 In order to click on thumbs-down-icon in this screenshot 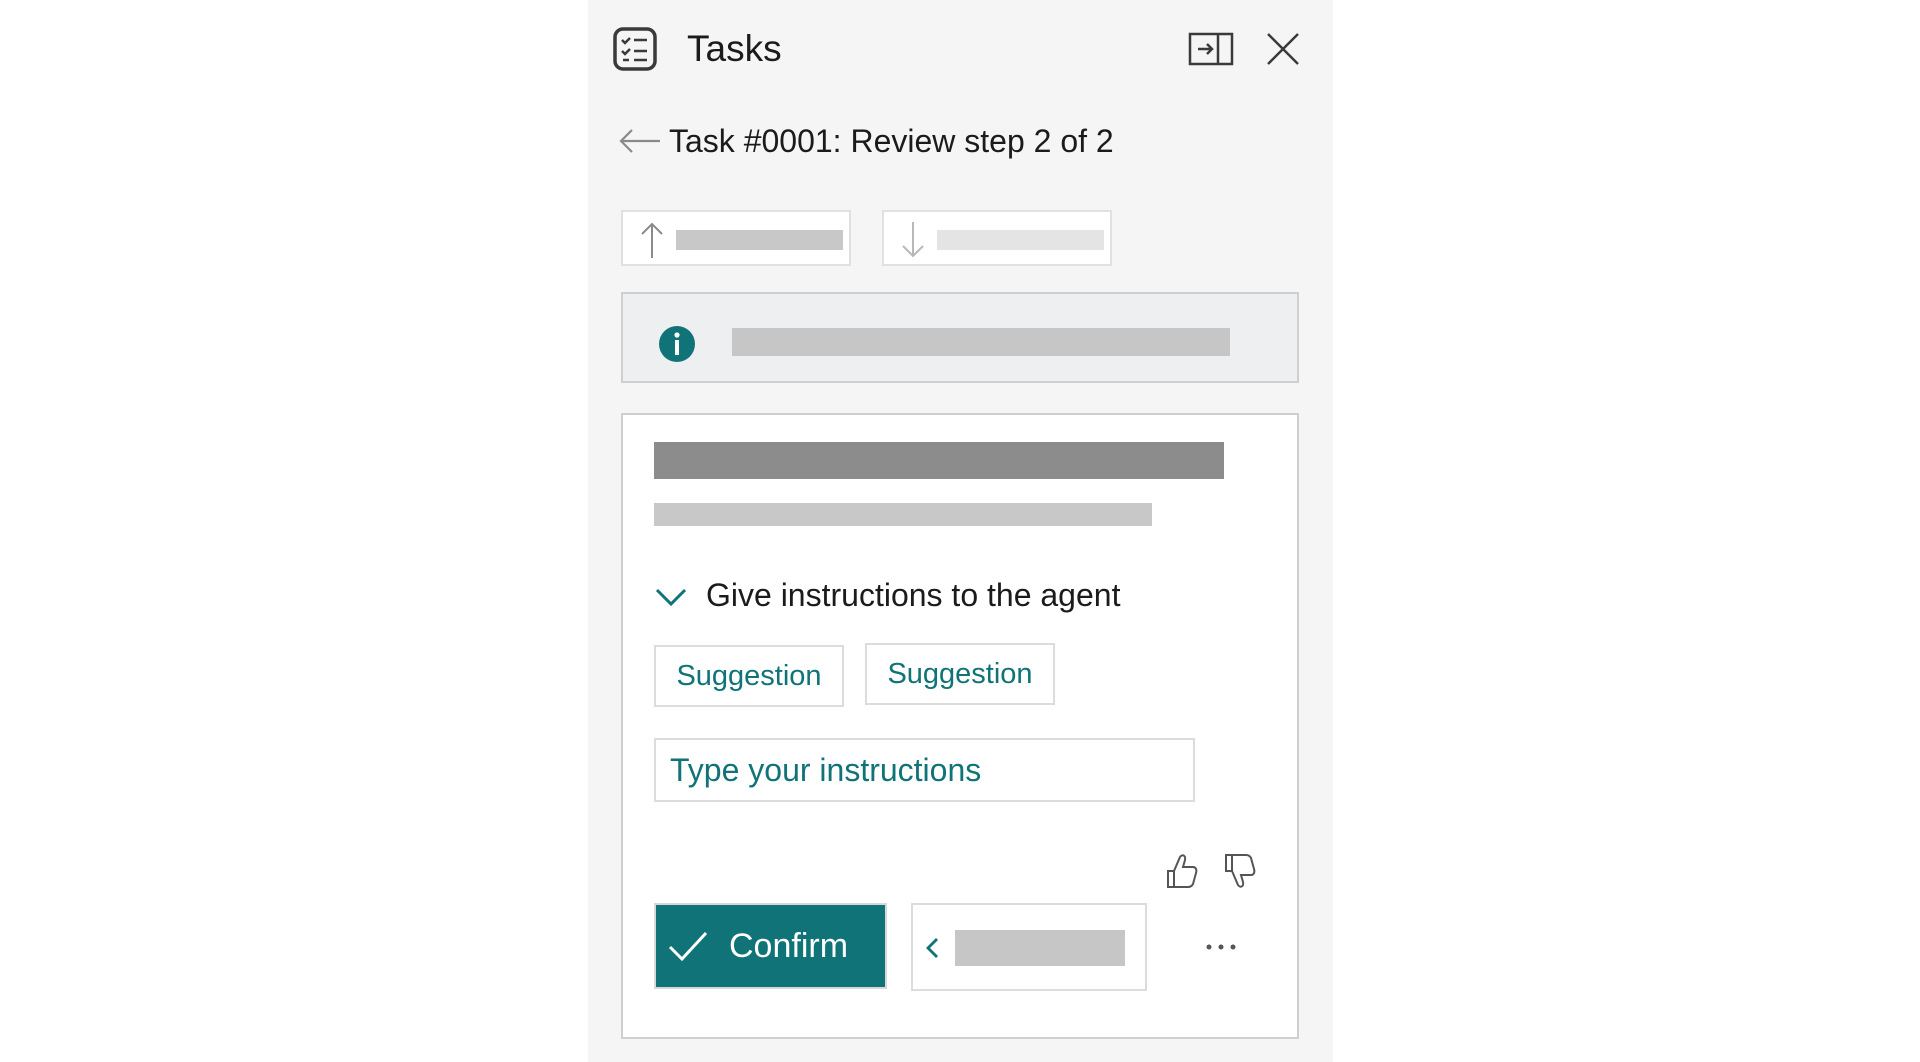, I will do `click(1238, 871)`.